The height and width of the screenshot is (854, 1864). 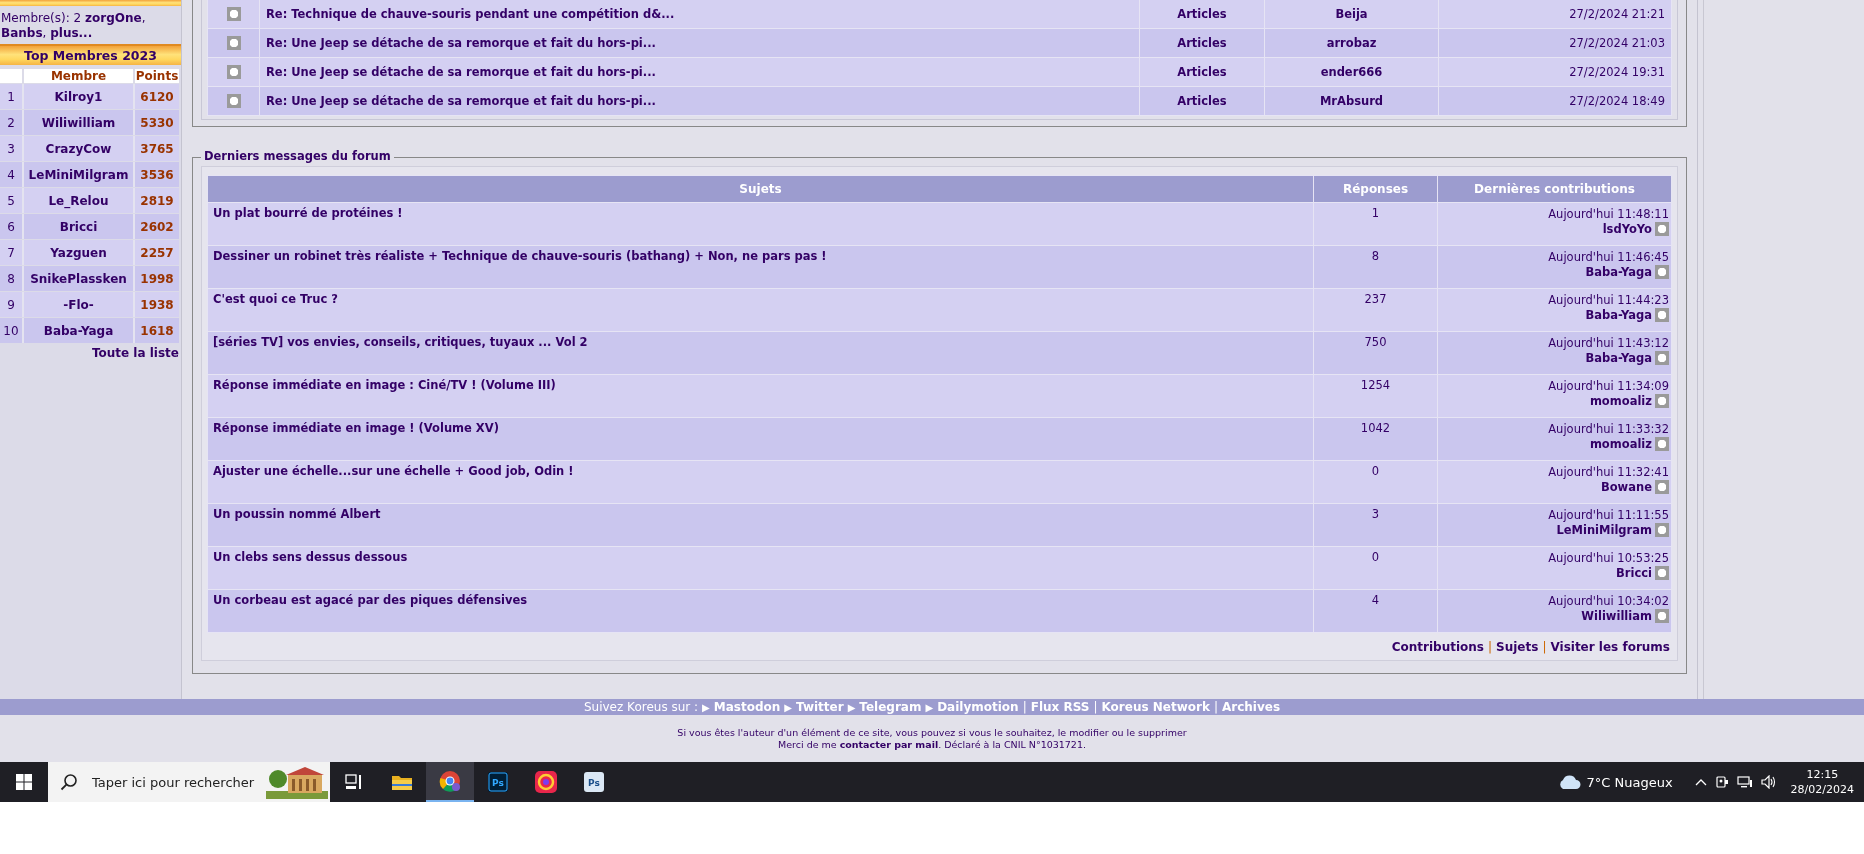 I want to click on author-link: Beija, so click(x=1351, y=14).